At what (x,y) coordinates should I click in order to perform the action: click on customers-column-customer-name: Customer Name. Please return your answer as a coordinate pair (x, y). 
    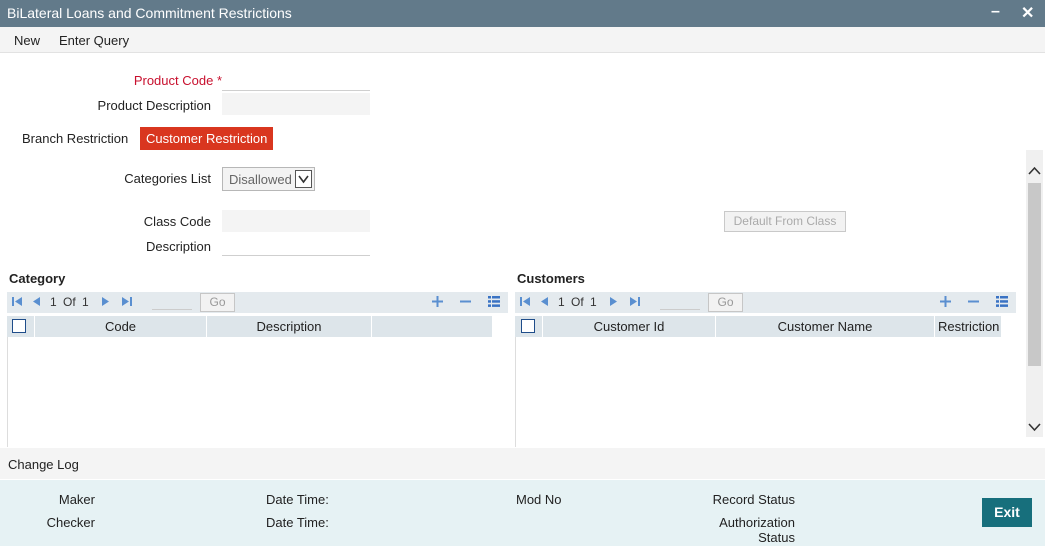
    Looking at the image, I should click on (825, 326).